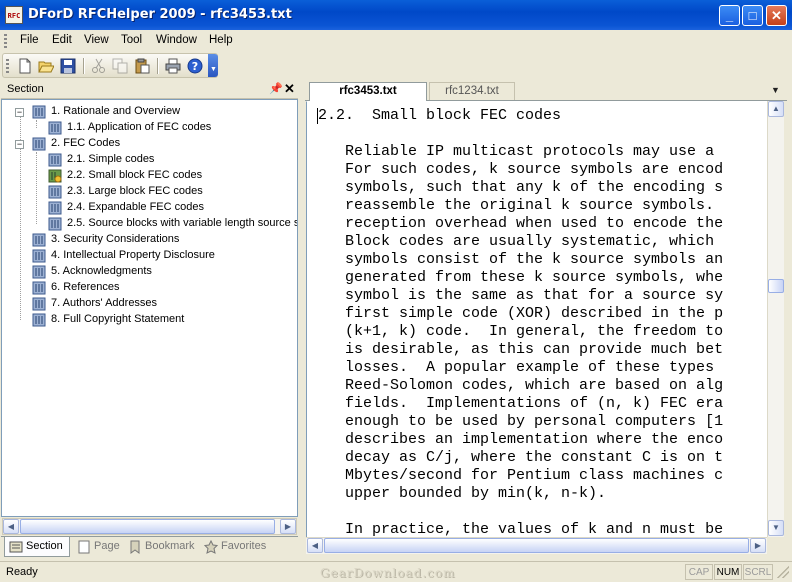  Describe the element at coordinates (131, 40) in the screenshot. I see `menu-tool: Tool` at that location.